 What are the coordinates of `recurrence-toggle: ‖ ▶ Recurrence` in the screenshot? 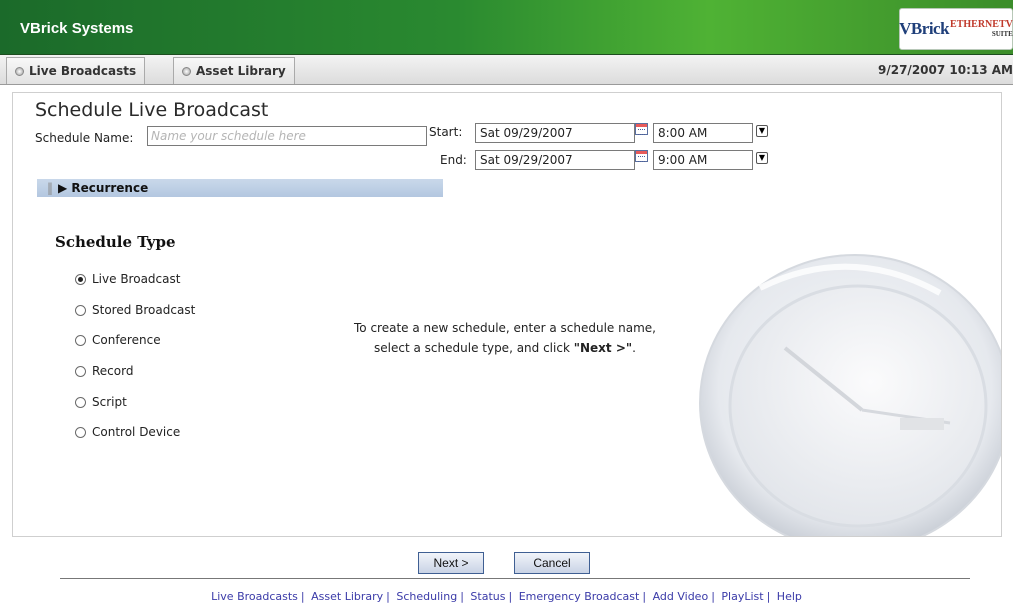 It's located at (240, 188).